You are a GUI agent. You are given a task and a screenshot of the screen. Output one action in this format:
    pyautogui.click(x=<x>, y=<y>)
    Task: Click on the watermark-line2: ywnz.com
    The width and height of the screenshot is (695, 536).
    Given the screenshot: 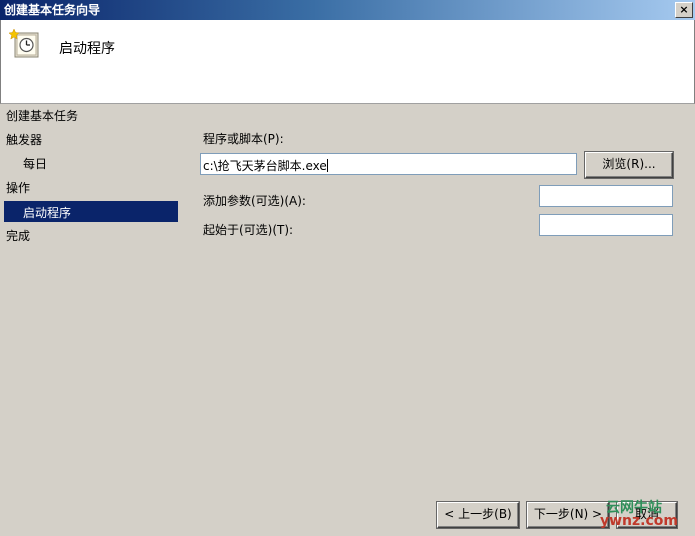 What is the action you would take?
    pyautogui.click(x=639, y=521)
    